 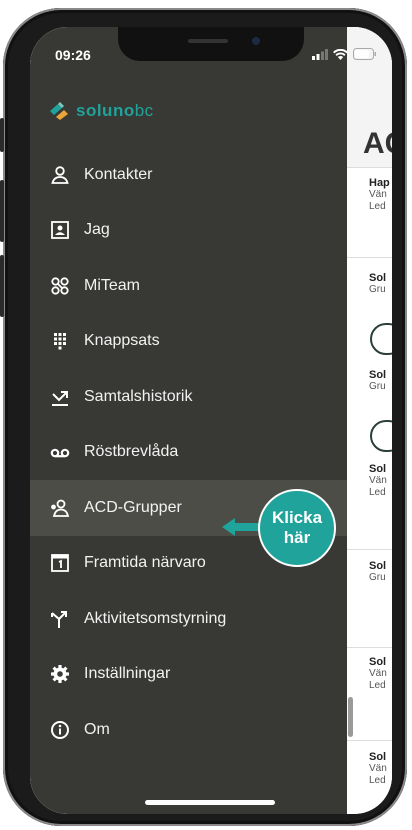 I want to click on scrollbar, so click(x=350, y=717).